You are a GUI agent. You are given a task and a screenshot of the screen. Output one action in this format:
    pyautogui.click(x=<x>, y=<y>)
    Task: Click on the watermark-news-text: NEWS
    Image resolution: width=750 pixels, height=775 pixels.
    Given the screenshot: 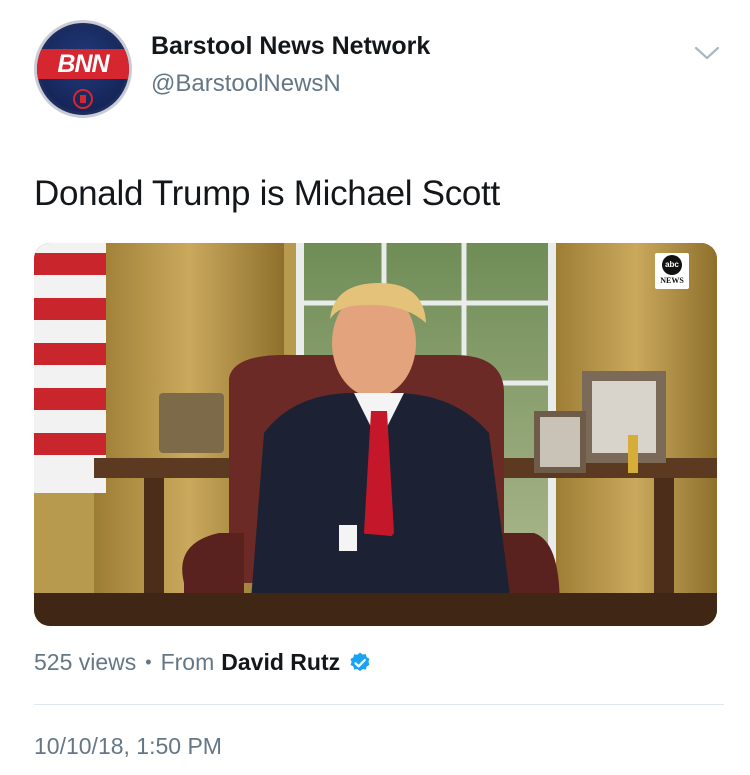 What is the action you would take?
    pyautogui.click(x=672, y=280)
    